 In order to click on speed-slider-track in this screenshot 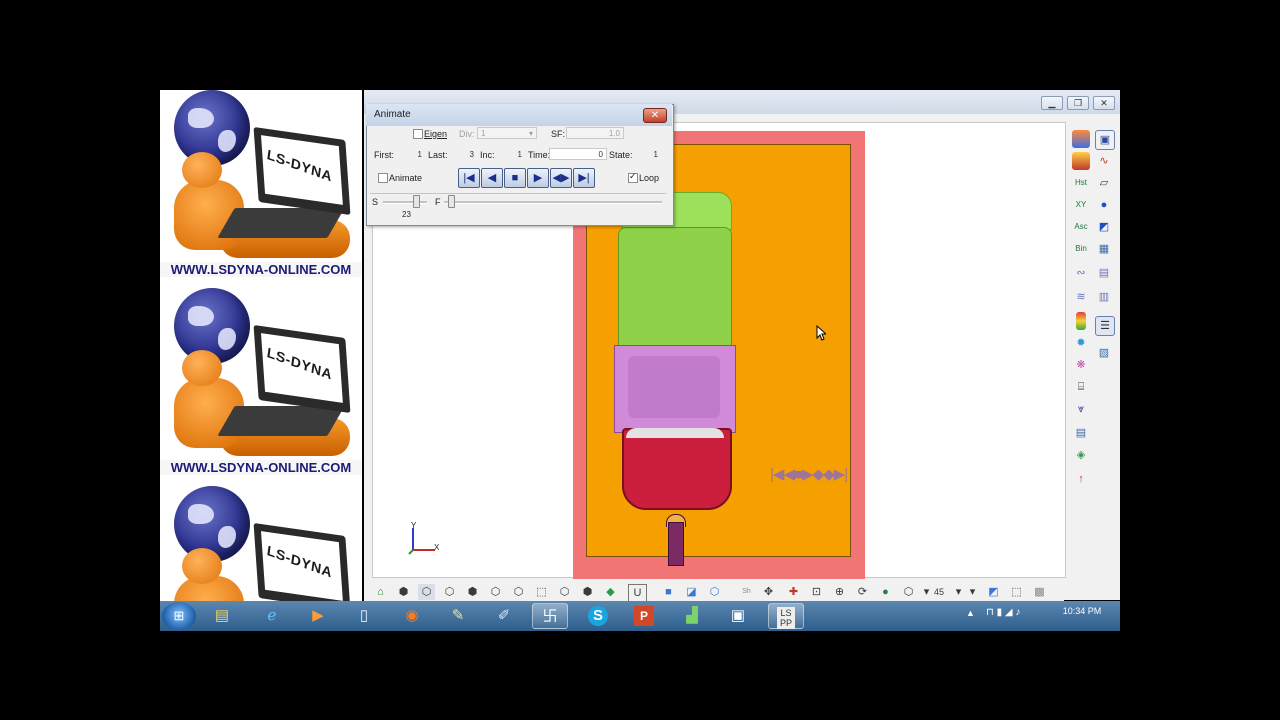, I will do `click(405, 202)`.